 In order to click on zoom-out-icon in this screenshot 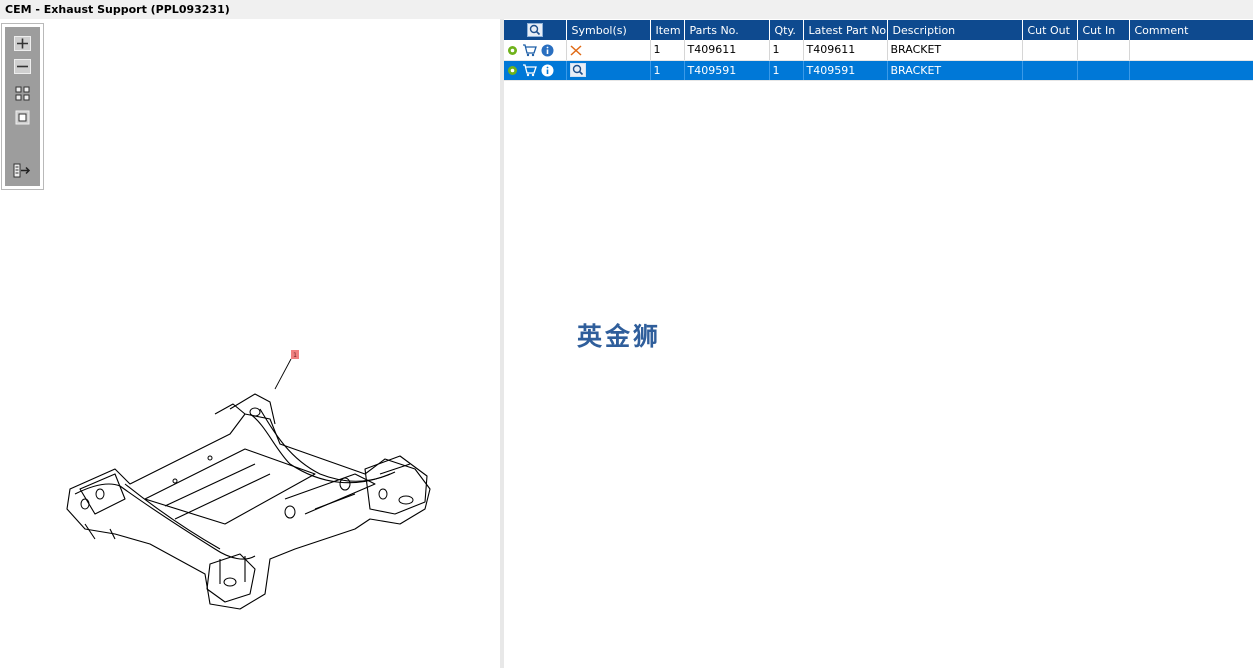, I will do `click(22, 66)`.